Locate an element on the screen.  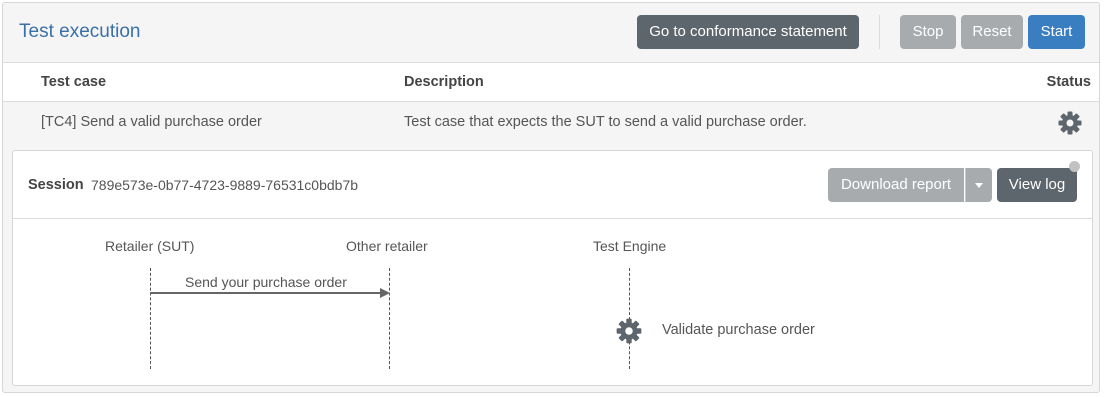
column-header-description: Description is located at coordinates (444, 82).